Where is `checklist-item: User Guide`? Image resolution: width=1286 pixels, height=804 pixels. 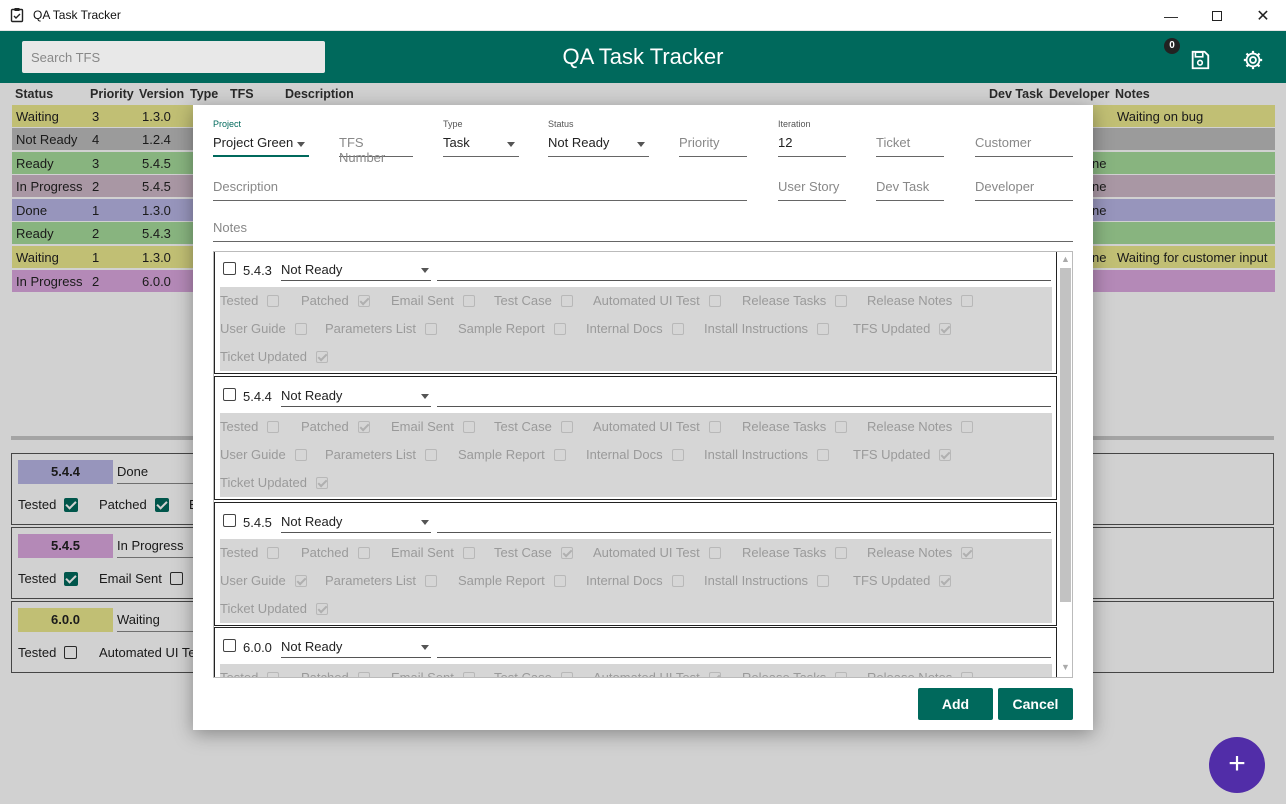
checklist-item: User Guide is located at coordinates (263, 454).